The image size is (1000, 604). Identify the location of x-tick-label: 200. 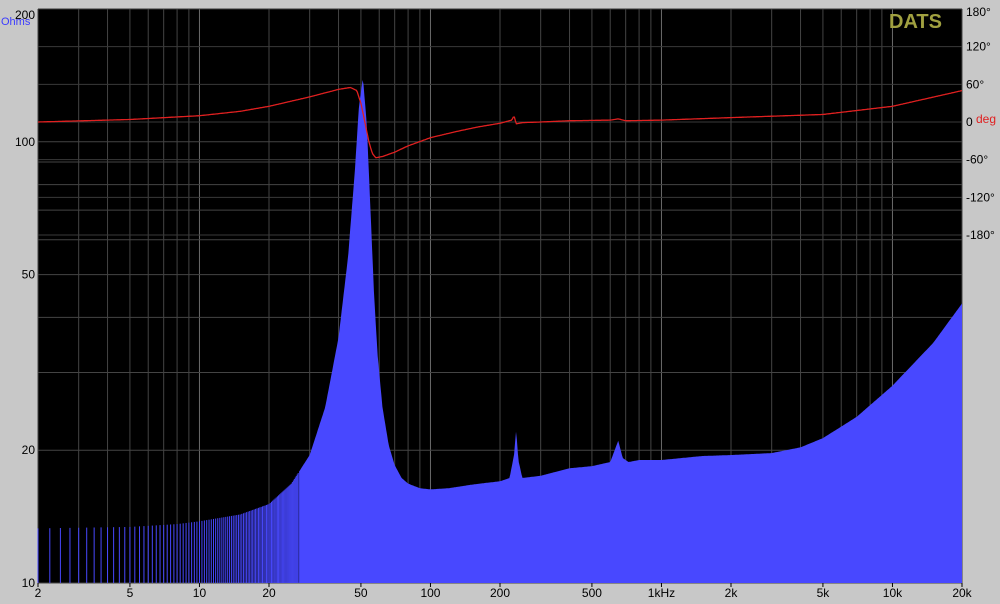
(500, 593).